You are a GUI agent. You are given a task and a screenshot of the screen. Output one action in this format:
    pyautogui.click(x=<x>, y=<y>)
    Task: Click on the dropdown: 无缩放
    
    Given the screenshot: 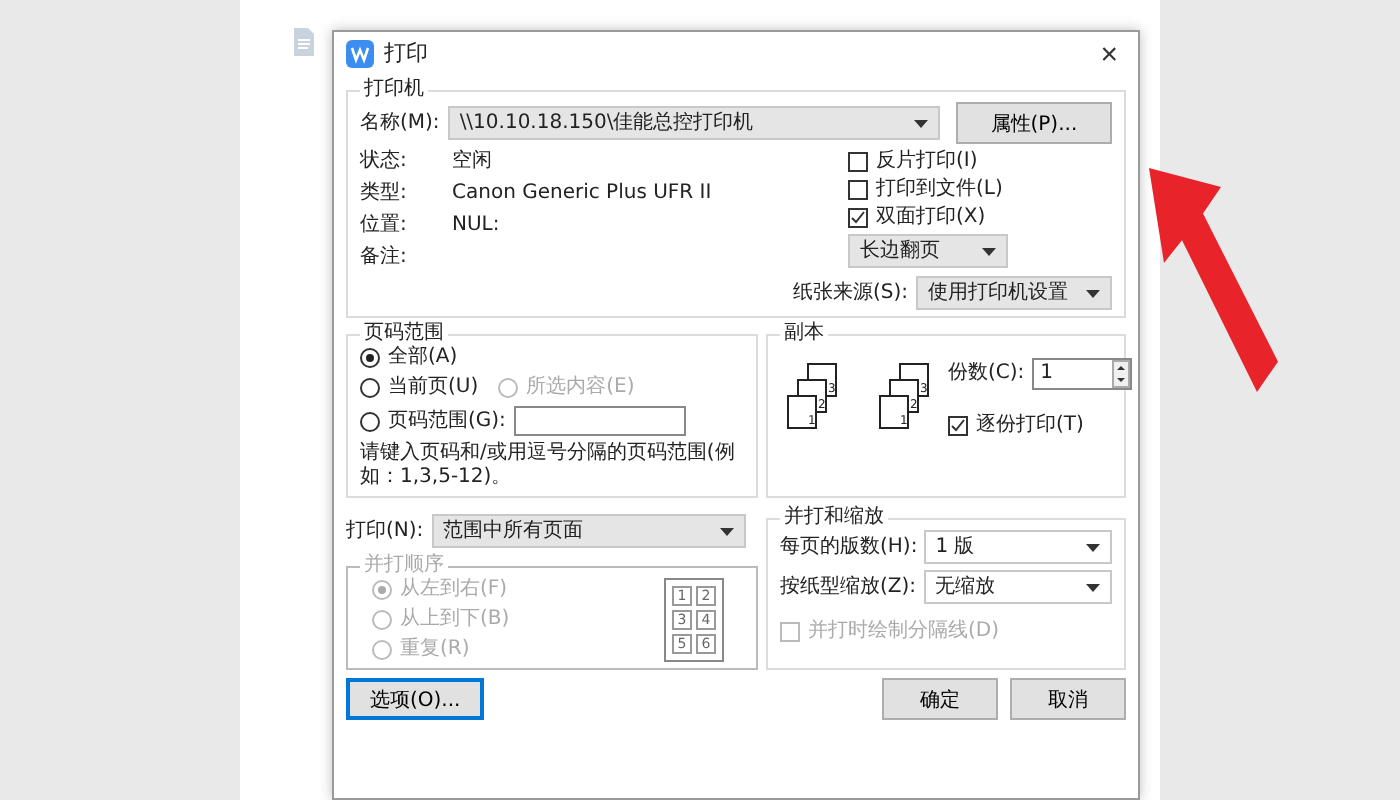 What is the action you would take?
    pyautogui.click(x=1017, y=587)
    